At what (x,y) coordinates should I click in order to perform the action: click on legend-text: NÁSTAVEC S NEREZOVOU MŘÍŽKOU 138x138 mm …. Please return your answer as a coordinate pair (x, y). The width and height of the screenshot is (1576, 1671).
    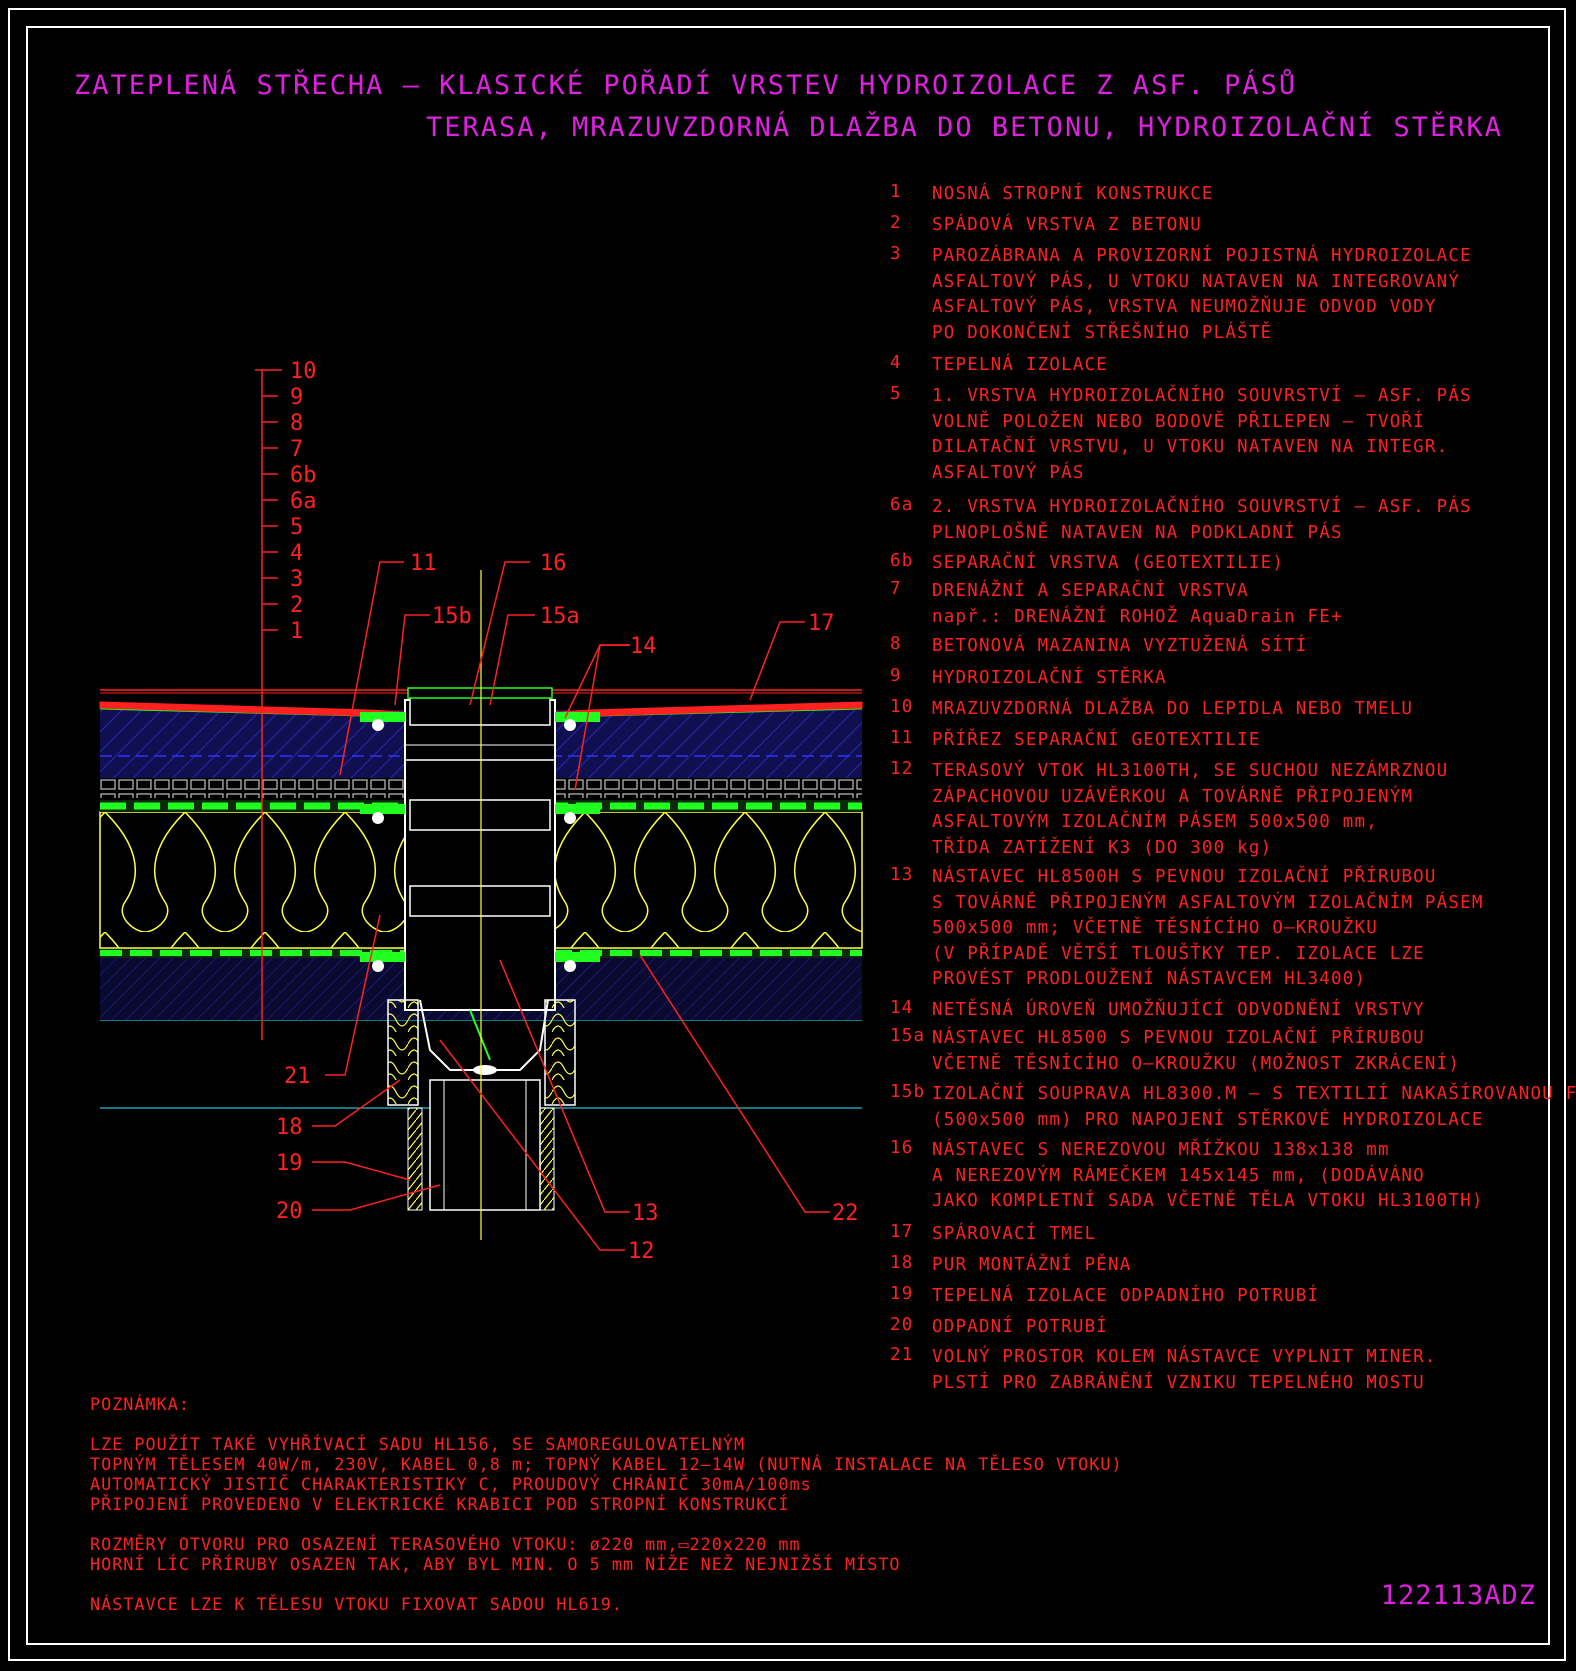
    Looking at the image, I should click on (1208, 1175).